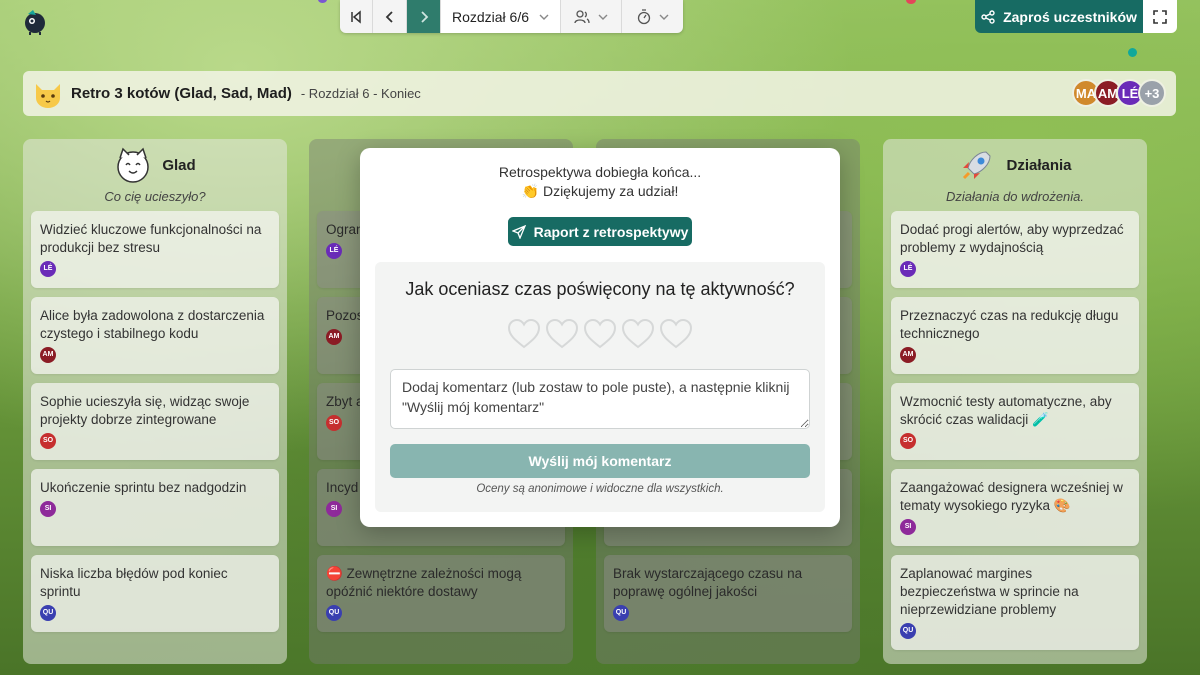 The width and height of the screenshot is (1200, 675). Describe the element at coordinates (1119, 93) in the screenshot. I see `participant-avatars: MA AM LÉ +3` at that location.